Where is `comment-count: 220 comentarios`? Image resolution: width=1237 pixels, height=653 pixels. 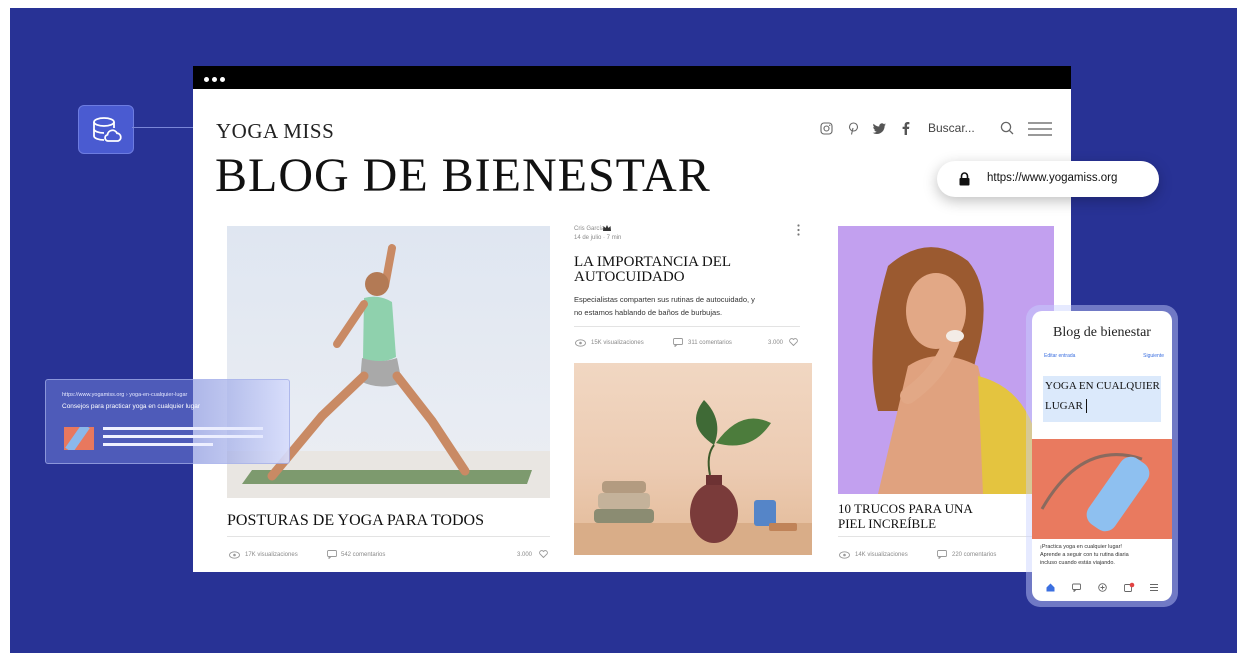
comment-count: 220 comentarios is located at coordinates (974, 555).